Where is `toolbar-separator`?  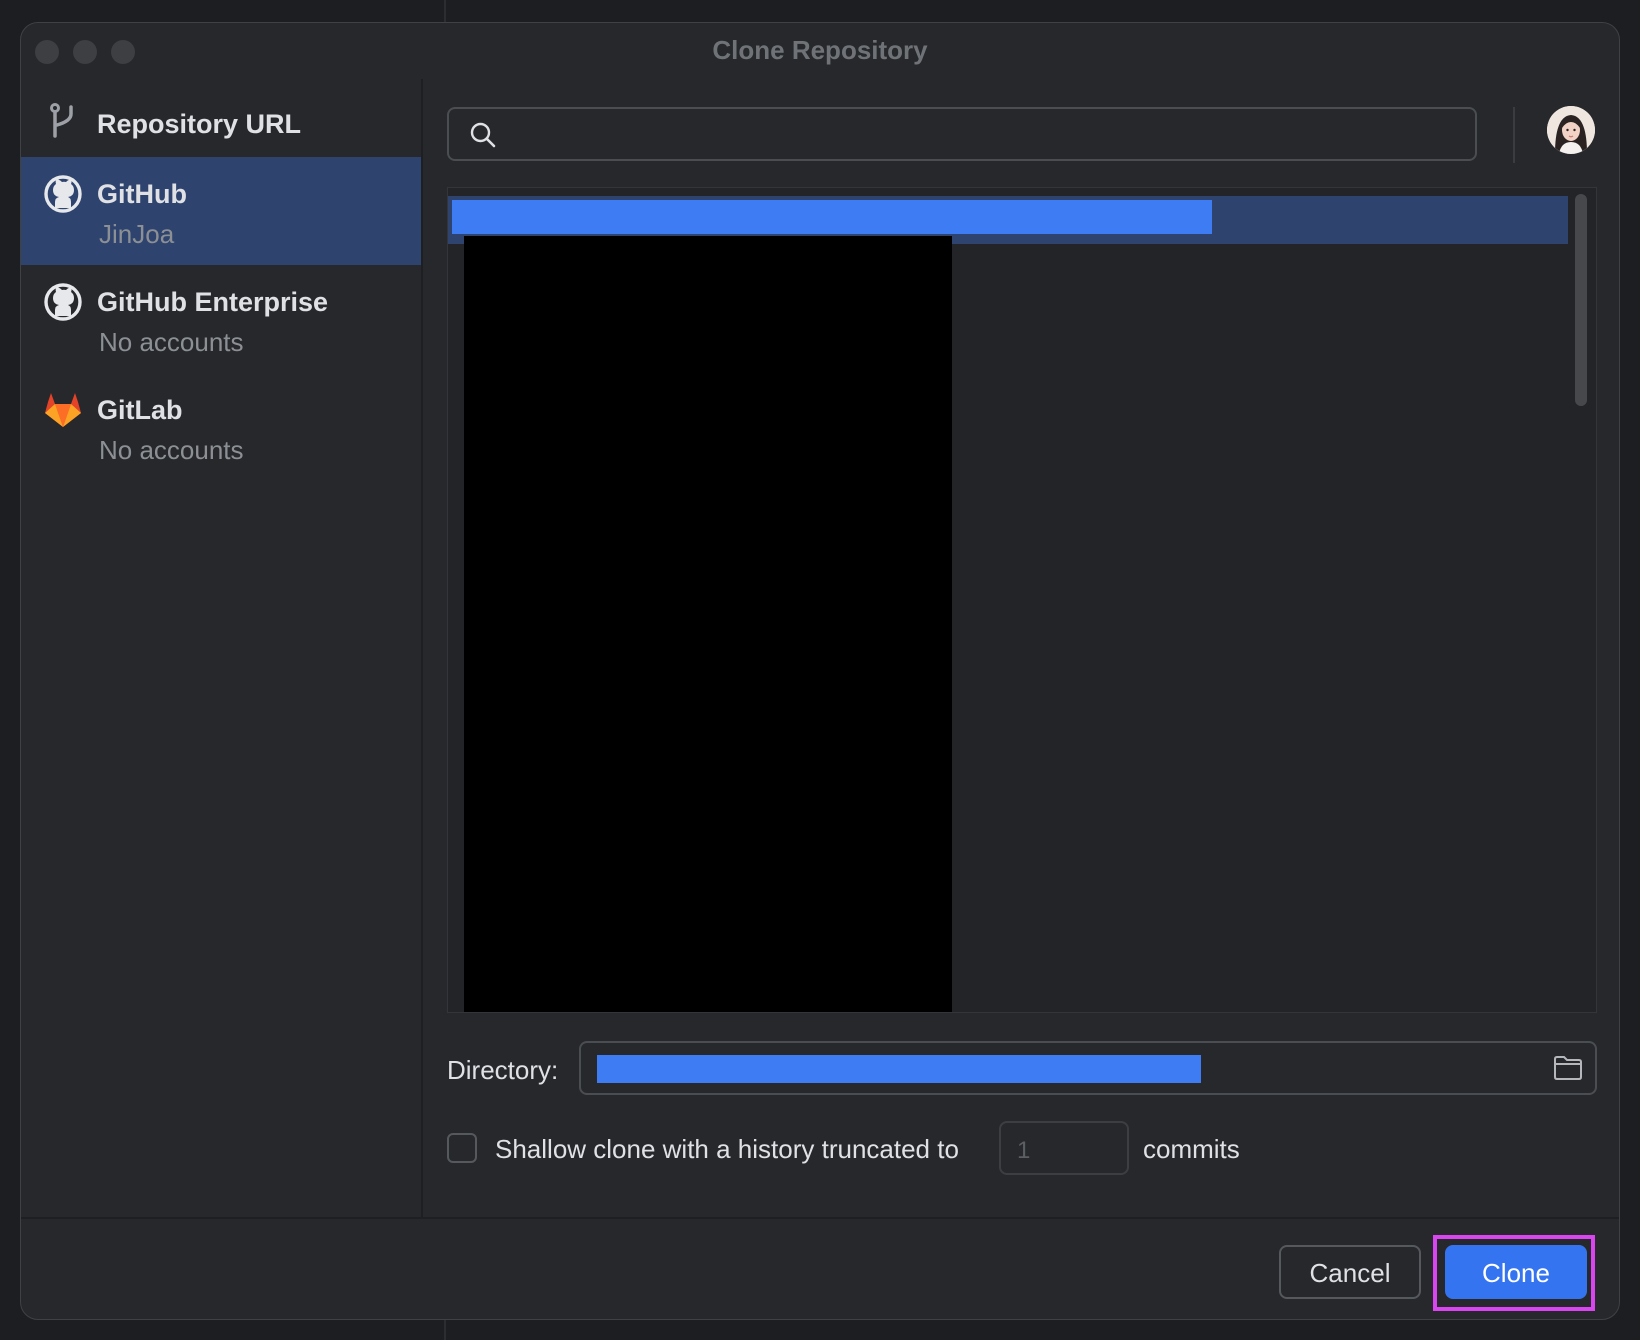
toolbar-separator is located at coordinates (1514, 135).